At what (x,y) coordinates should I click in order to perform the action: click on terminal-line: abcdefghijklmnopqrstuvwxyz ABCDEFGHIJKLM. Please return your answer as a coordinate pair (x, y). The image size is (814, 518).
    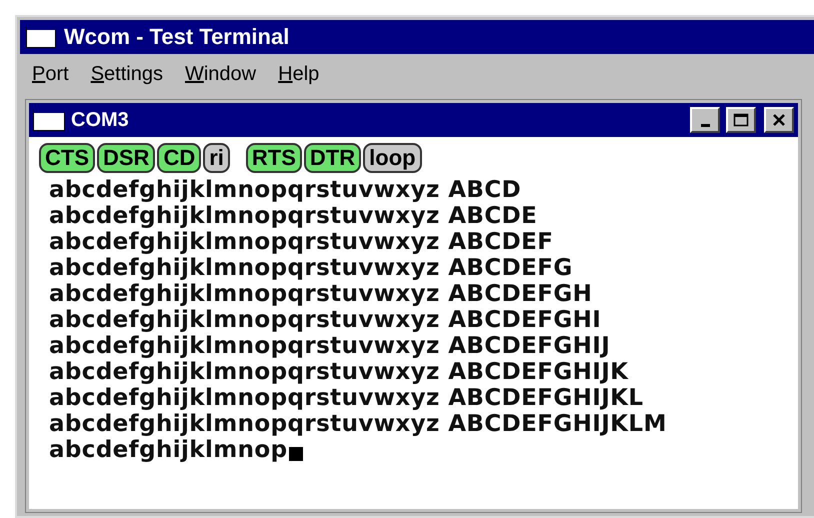
    Looking at the image, I should click on (358, 424).